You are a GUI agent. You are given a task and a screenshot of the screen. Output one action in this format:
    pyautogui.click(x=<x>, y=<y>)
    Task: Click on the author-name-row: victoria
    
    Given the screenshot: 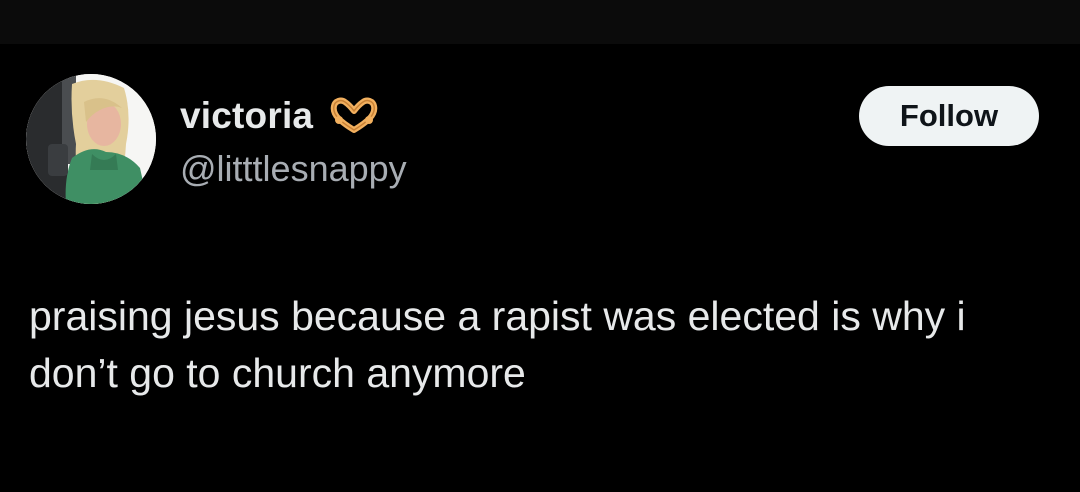 What is the action you would take?
    pyautogui.click(x=280, y=116)
    